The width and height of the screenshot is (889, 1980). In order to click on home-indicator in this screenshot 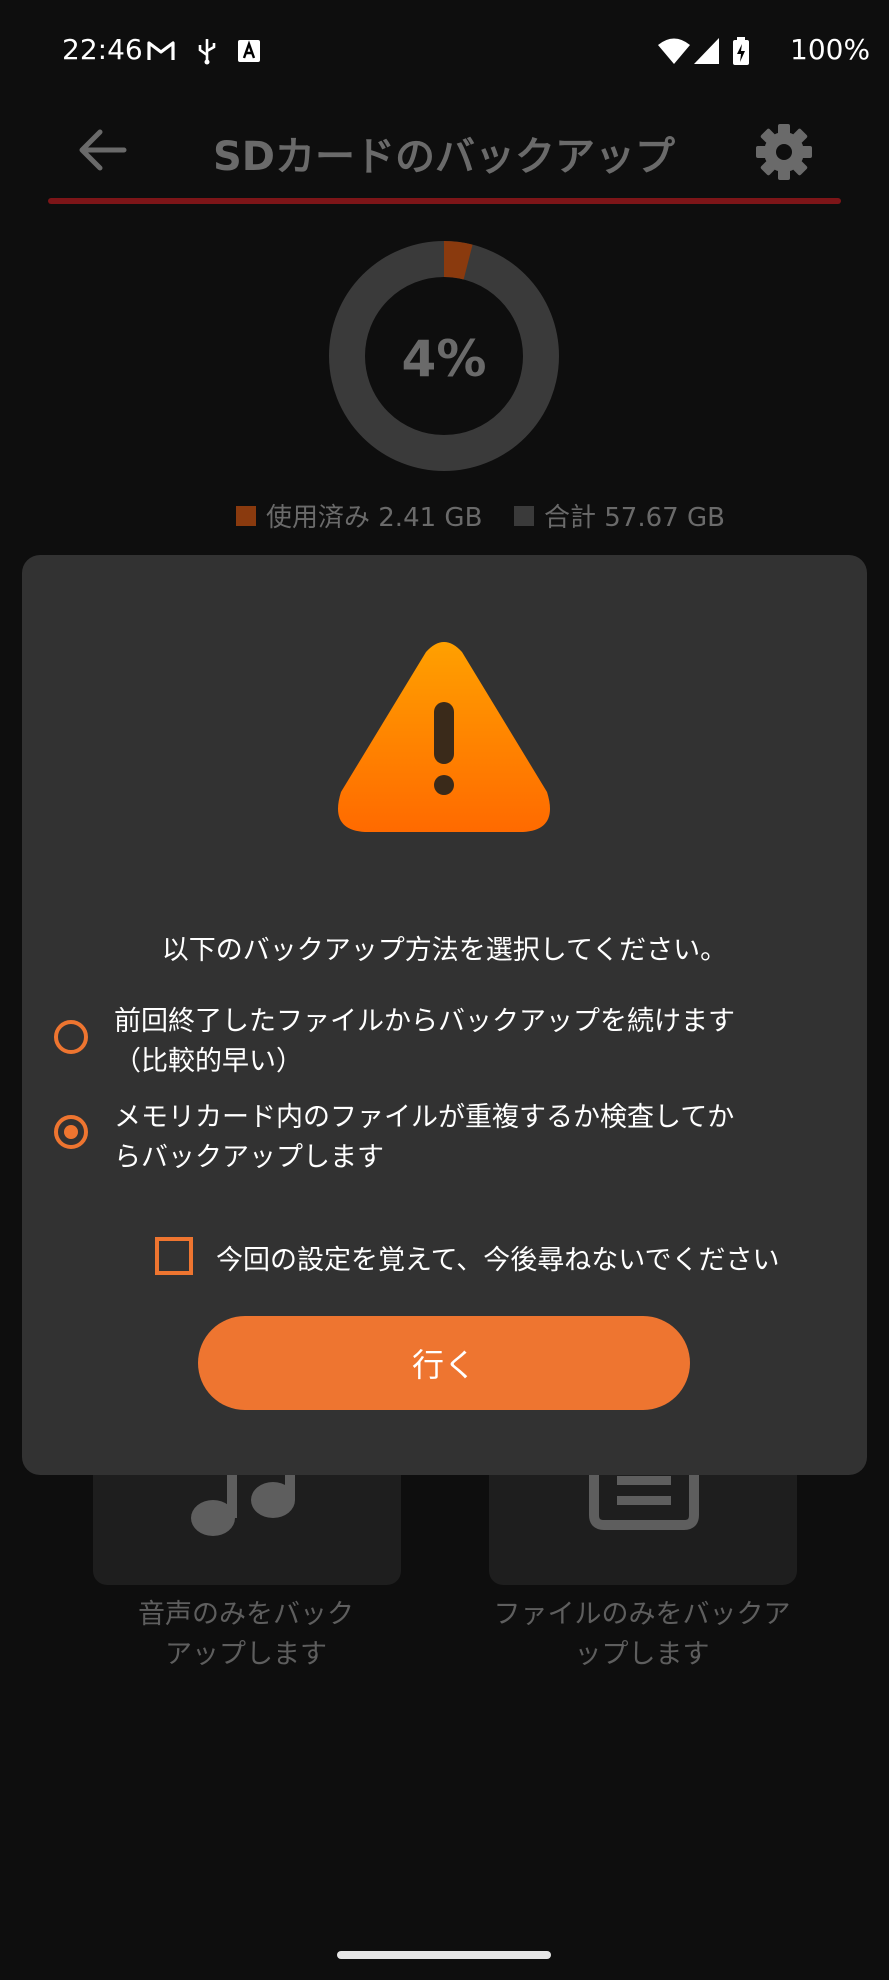, I will do `click(444, 1955)`.